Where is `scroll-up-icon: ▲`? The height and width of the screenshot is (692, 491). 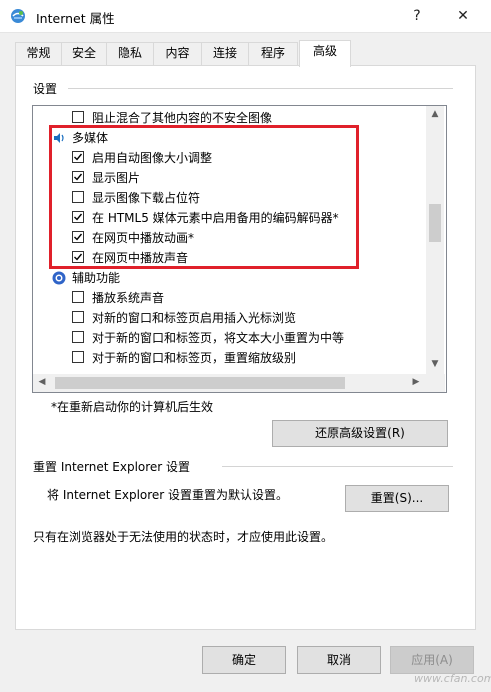 scroll-up-icon: ▲ is located at coordinates (435, 114).